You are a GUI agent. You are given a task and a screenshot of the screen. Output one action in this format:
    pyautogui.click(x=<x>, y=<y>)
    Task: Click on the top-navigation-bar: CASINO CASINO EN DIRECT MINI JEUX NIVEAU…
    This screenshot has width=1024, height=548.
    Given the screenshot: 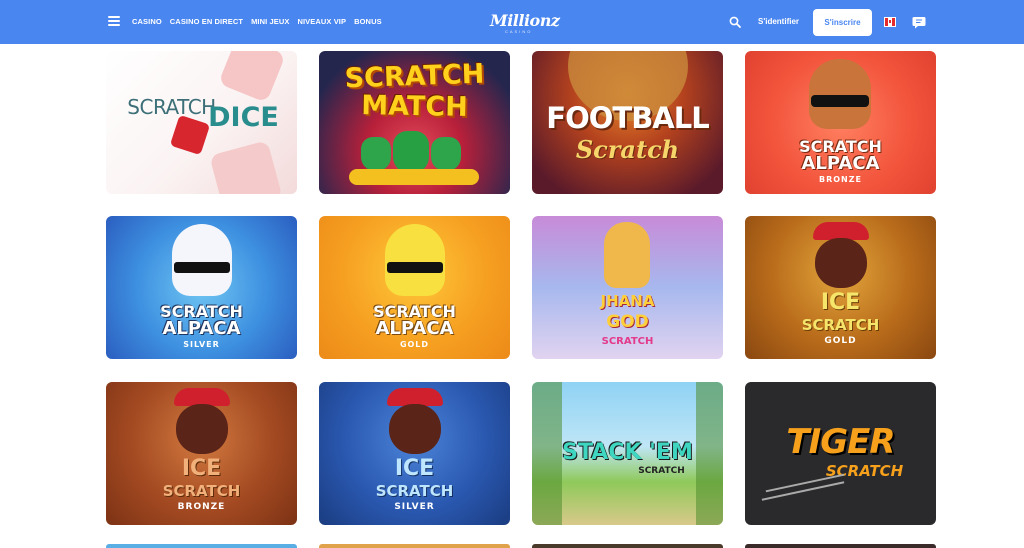 What is the action you would take?
    pyautogui.click(x=512, y=22)
    